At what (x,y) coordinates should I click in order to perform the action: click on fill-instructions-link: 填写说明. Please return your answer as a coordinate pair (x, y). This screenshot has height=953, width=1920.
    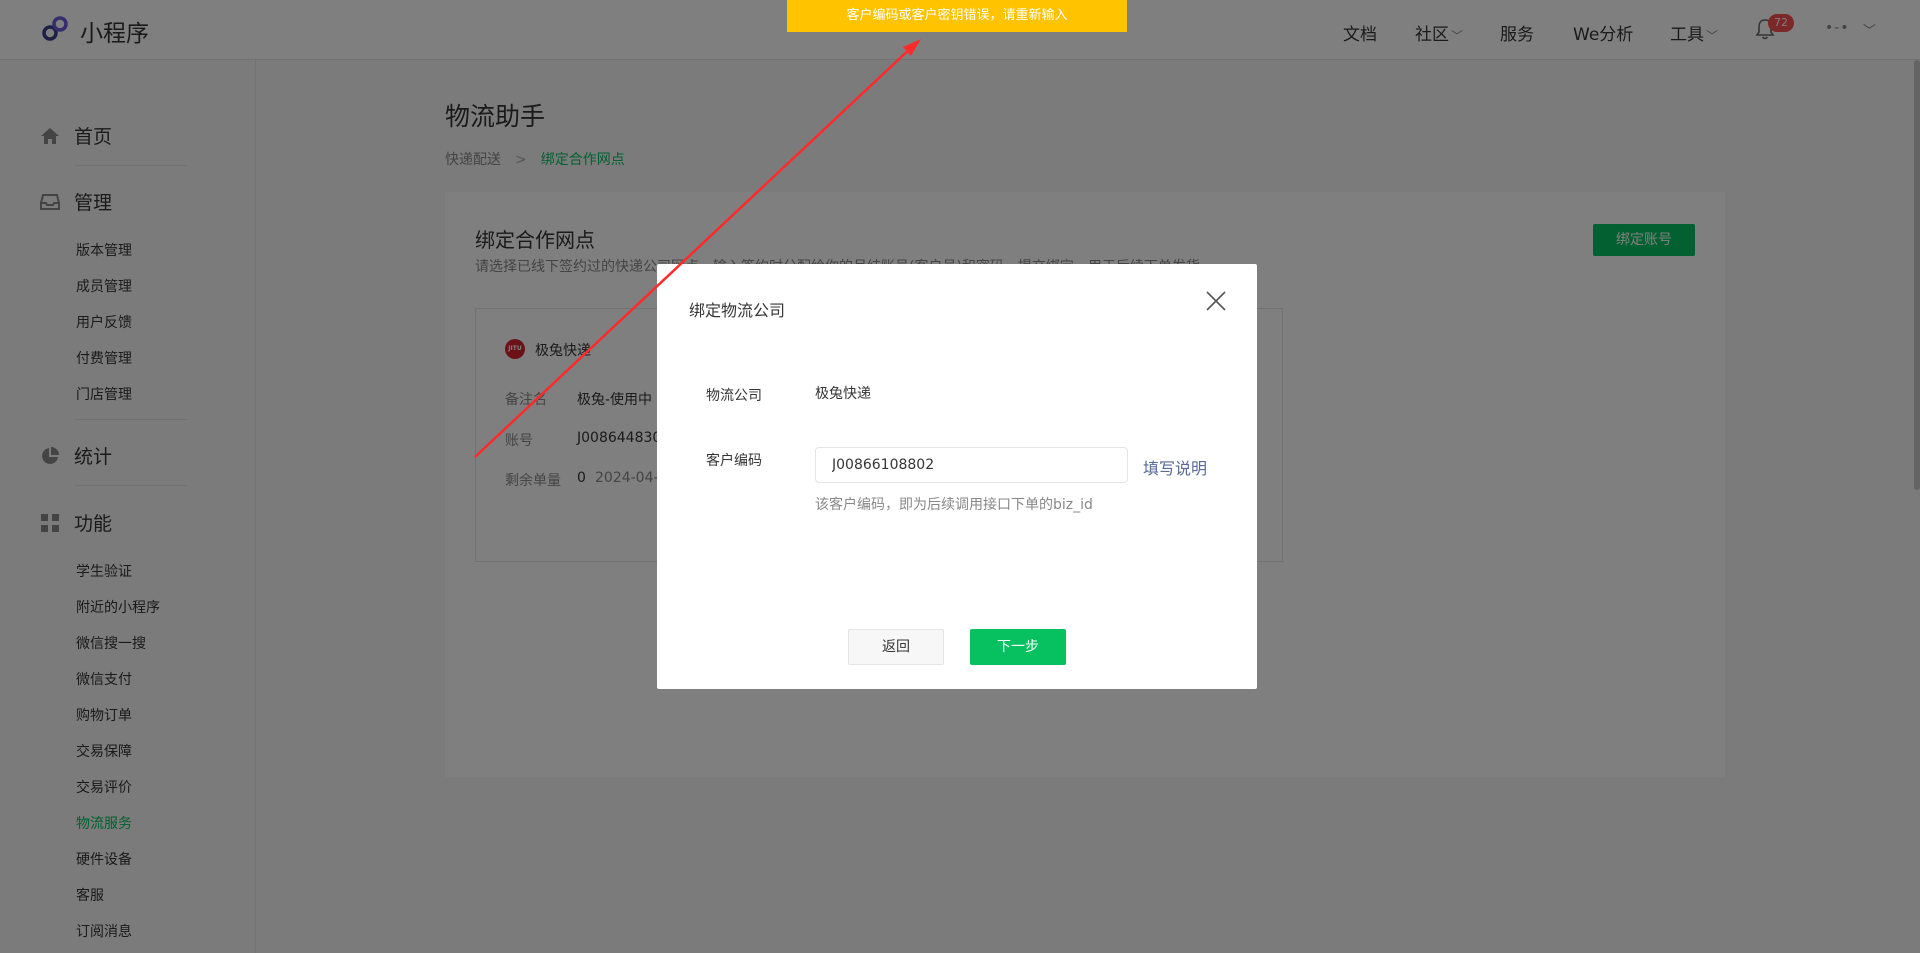
    Looking at the image, I should click on (1175, 467).